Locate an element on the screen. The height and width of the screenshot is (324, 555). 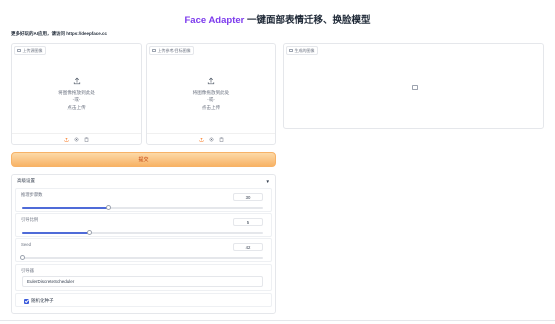
steps-slider-block: 推理步骤数 30 is located at coordinates (143, 200).